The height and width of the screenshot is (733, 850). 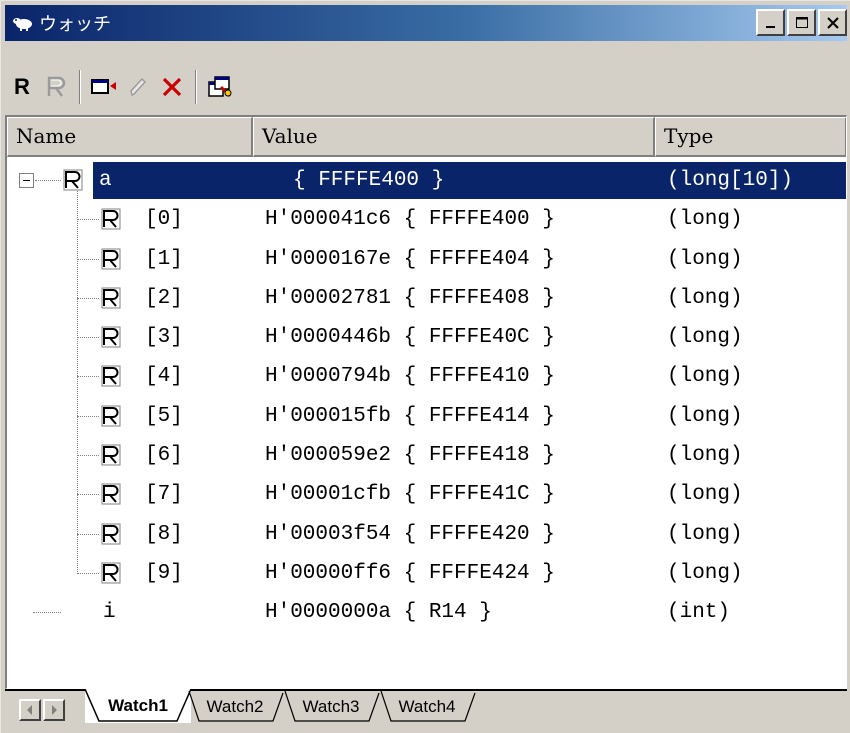 I want to click on table-row: [8] H'00003f54 { FFFFE420 } (long), so click(x=426, y=534).